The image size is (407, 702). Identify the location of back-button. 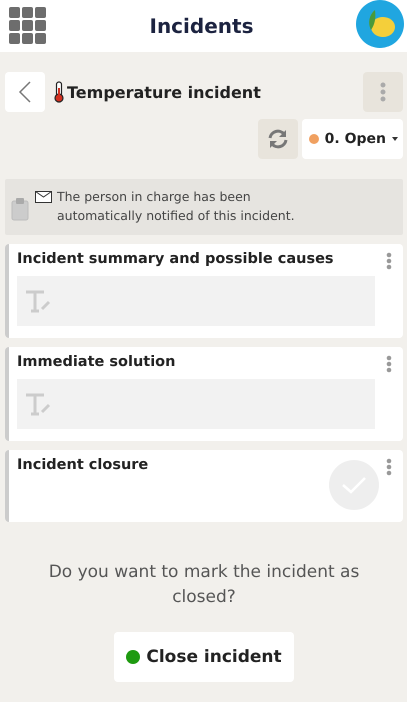
(25, 92).